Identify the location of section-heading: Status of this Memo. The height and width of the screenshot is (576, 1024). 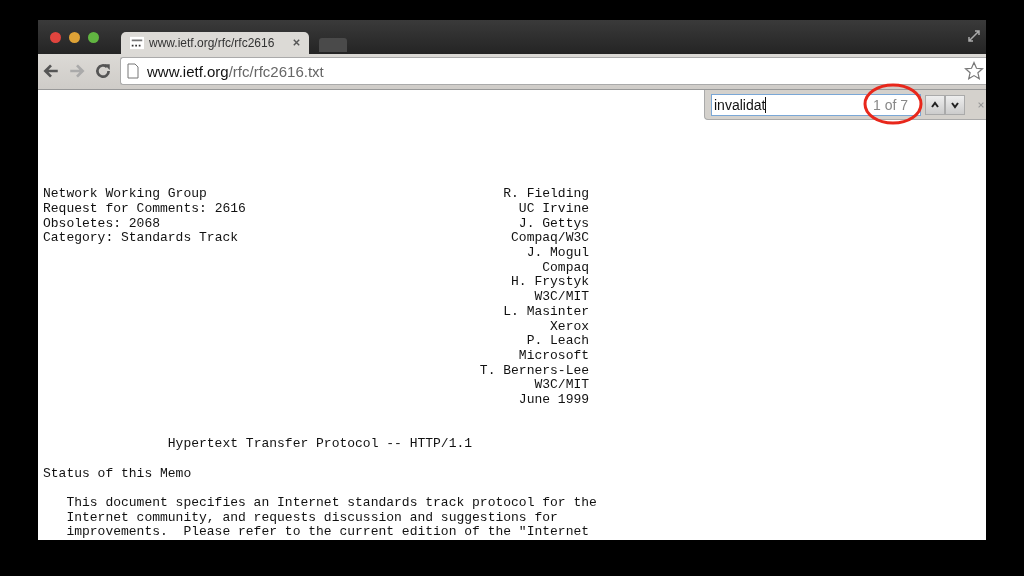
(117, 473).